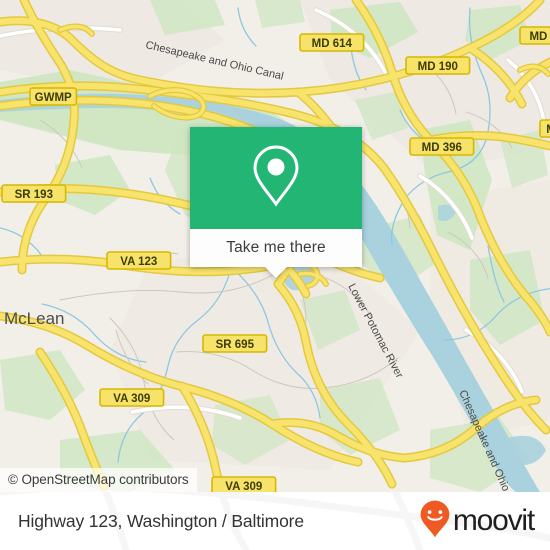 The width and height of the screenshot is (550, 550). I want to click on route-shield: SR 193, so click(34, 193).